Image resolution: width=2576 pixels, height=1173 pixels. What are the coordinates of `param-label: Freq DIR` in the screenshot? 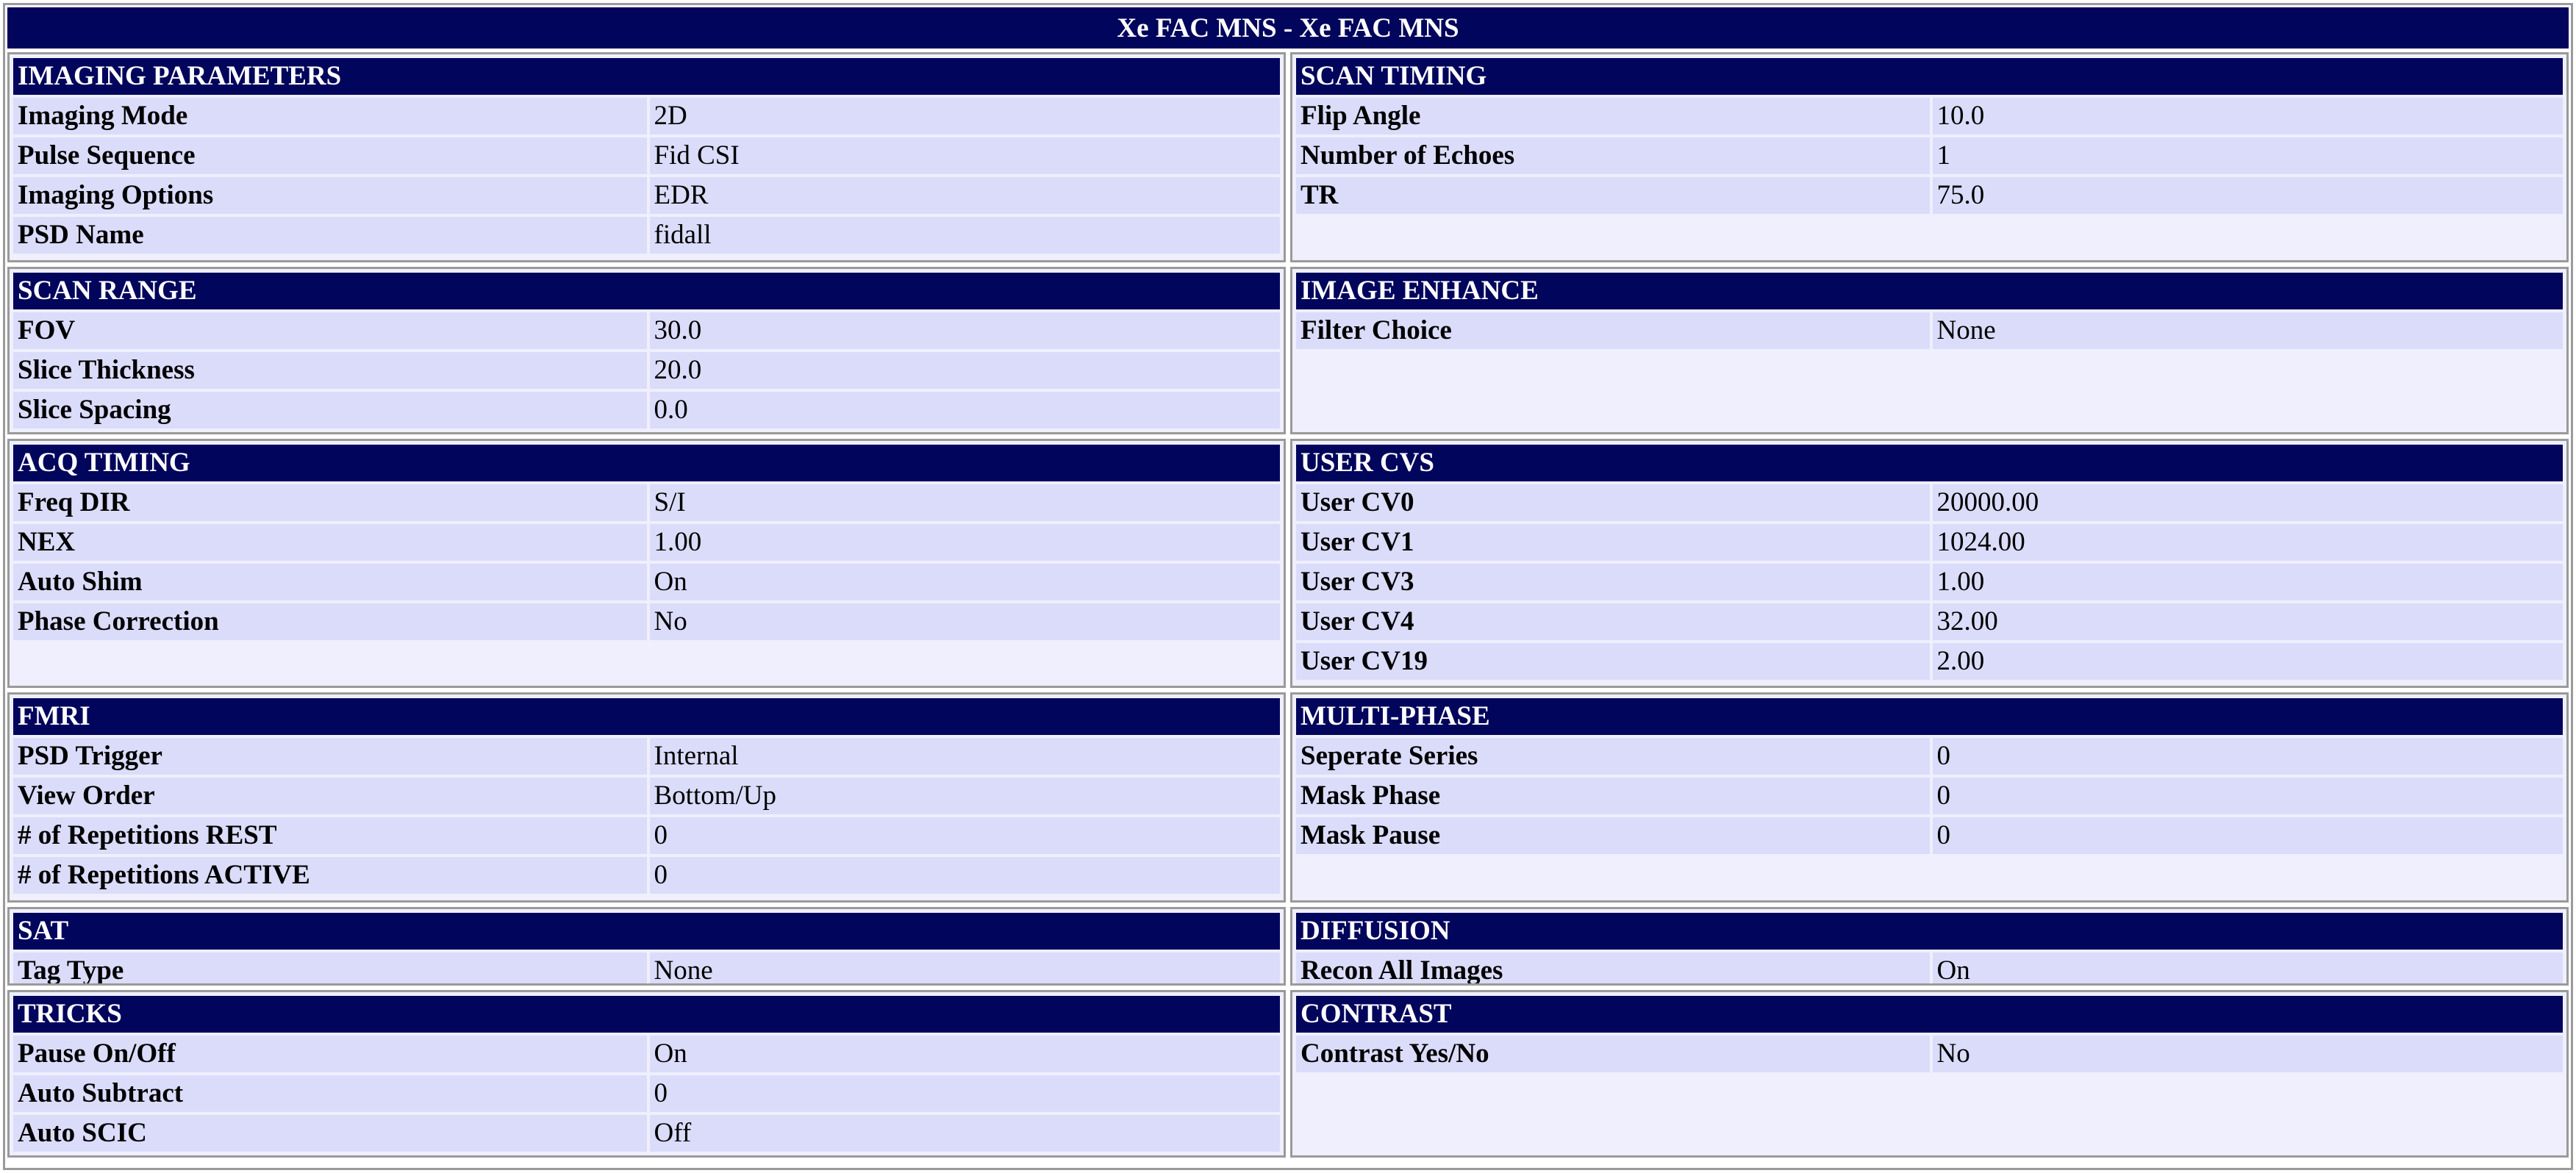 It's located at (330, 502).